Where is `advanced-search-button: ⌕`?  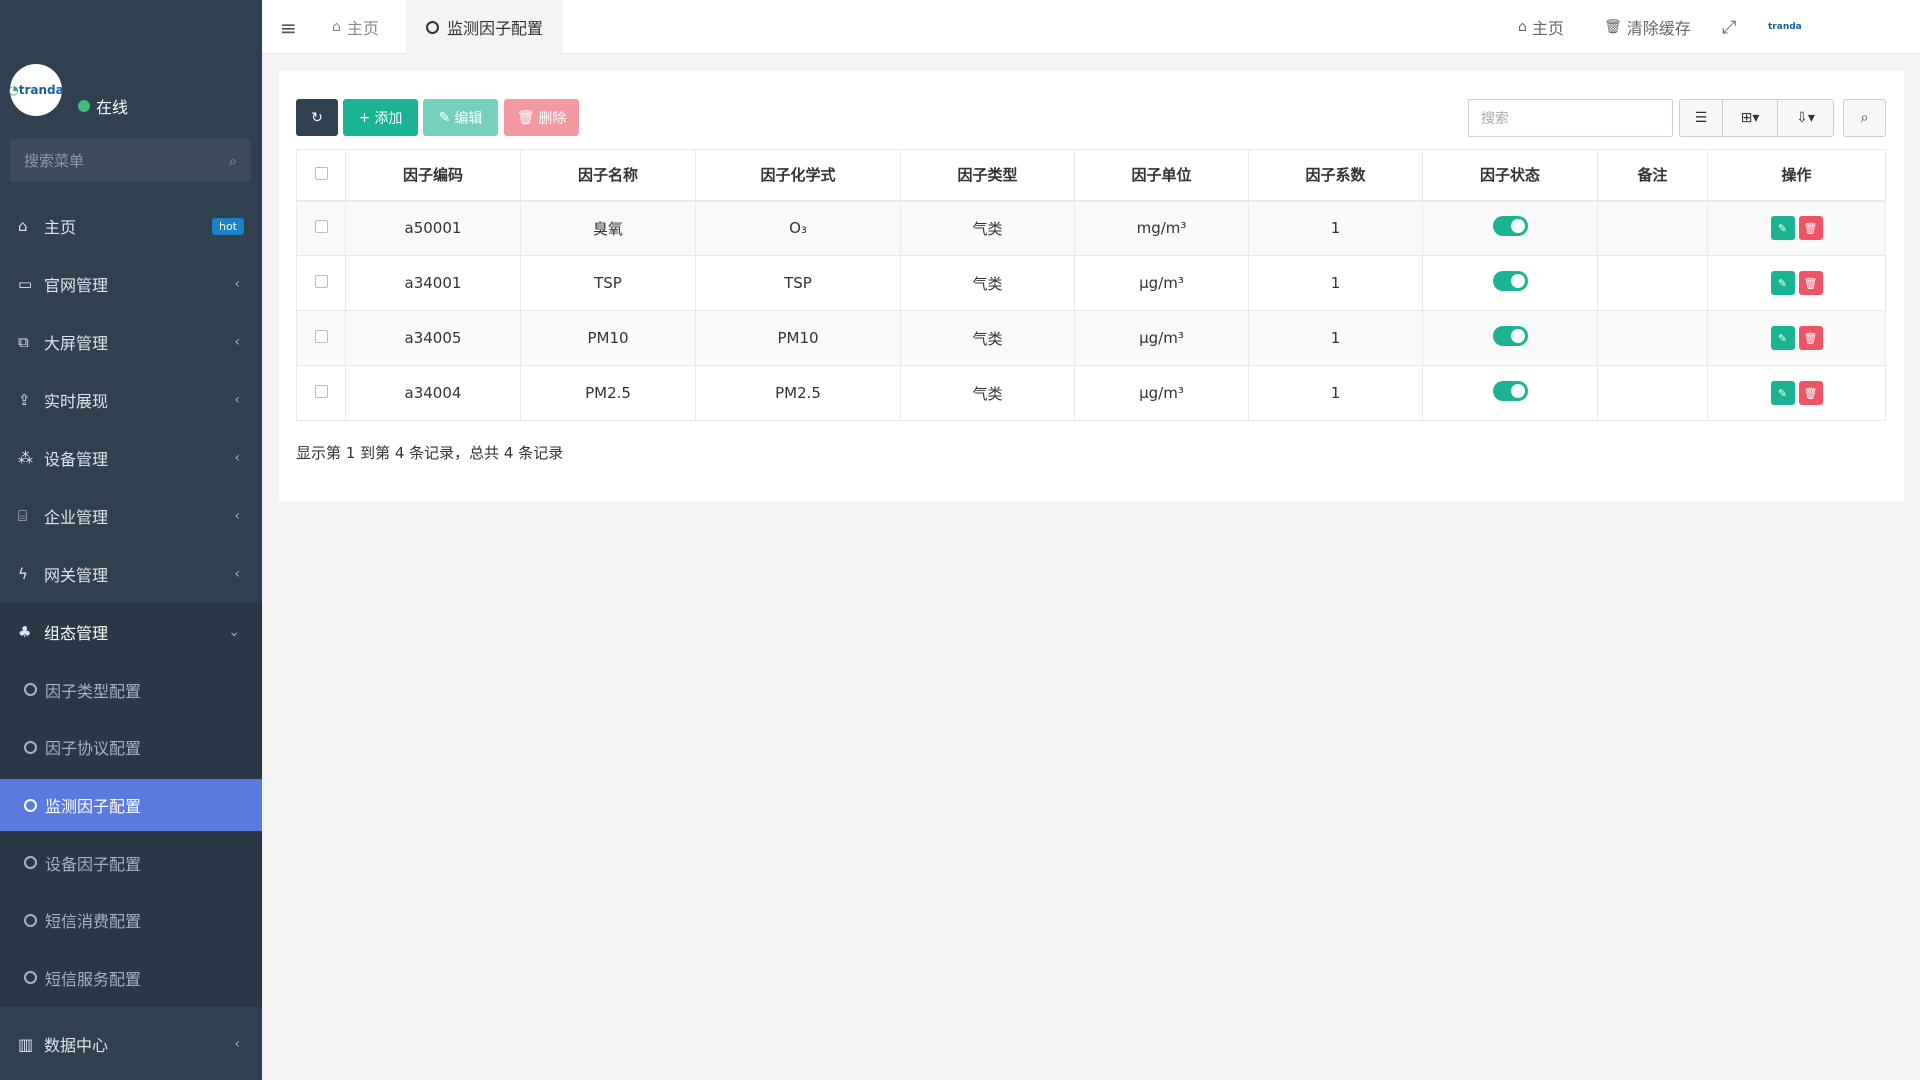 advanced-search-button: ⌕ is located at coordinates (1864, 118).